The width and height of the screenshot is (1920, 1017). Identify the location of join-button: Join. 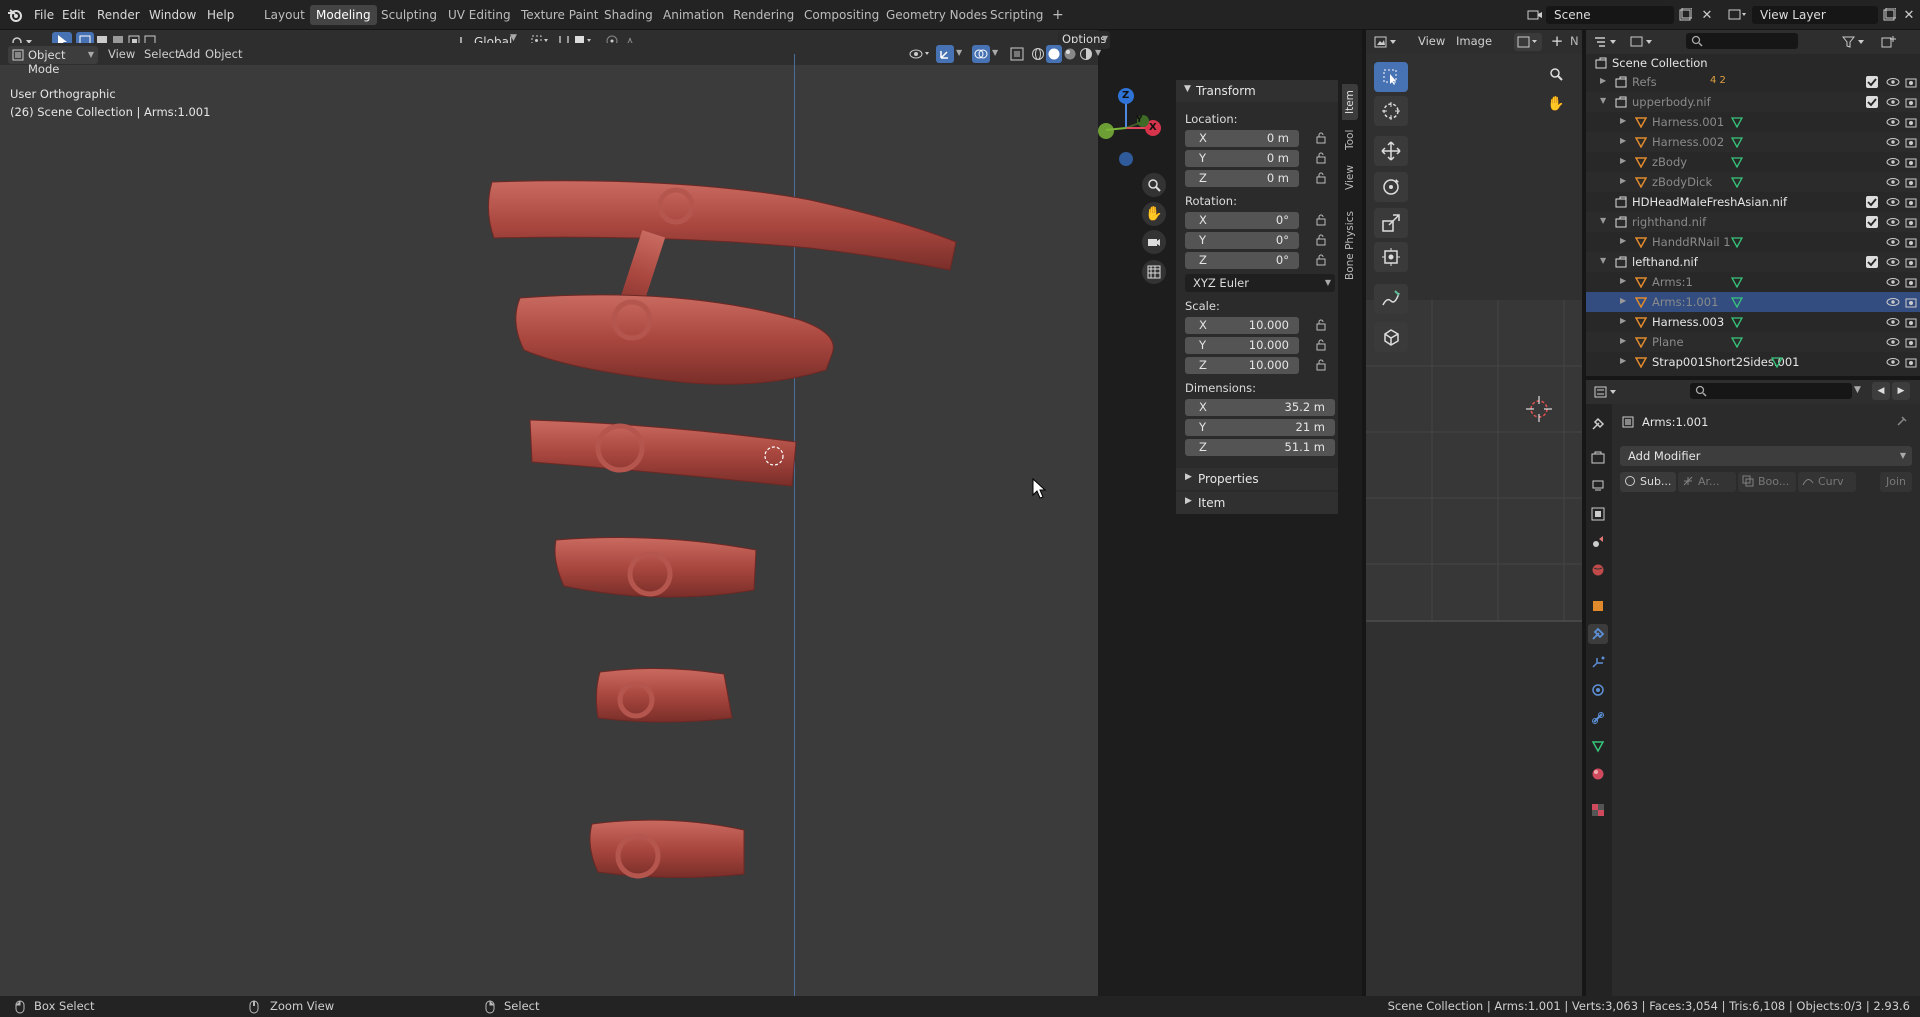
(1896, 482).